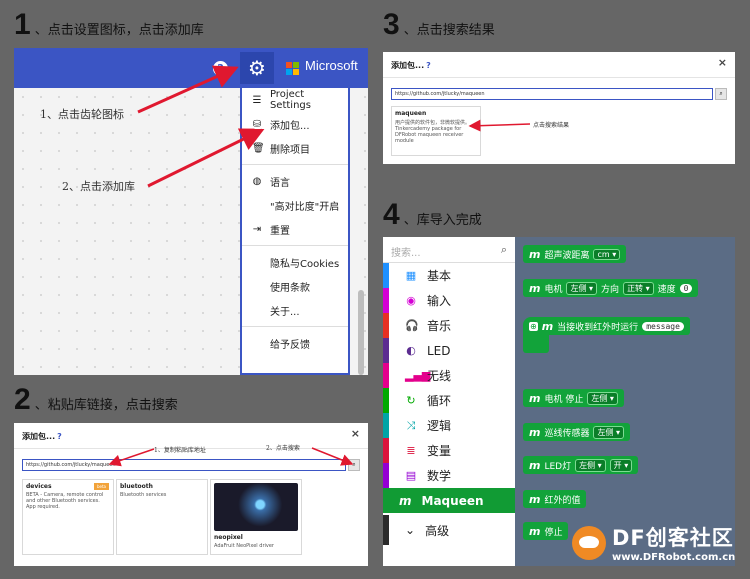 The width and height of the screenshot is (750, 579). I want to click on category-label: 音乐, so click(439, 326).